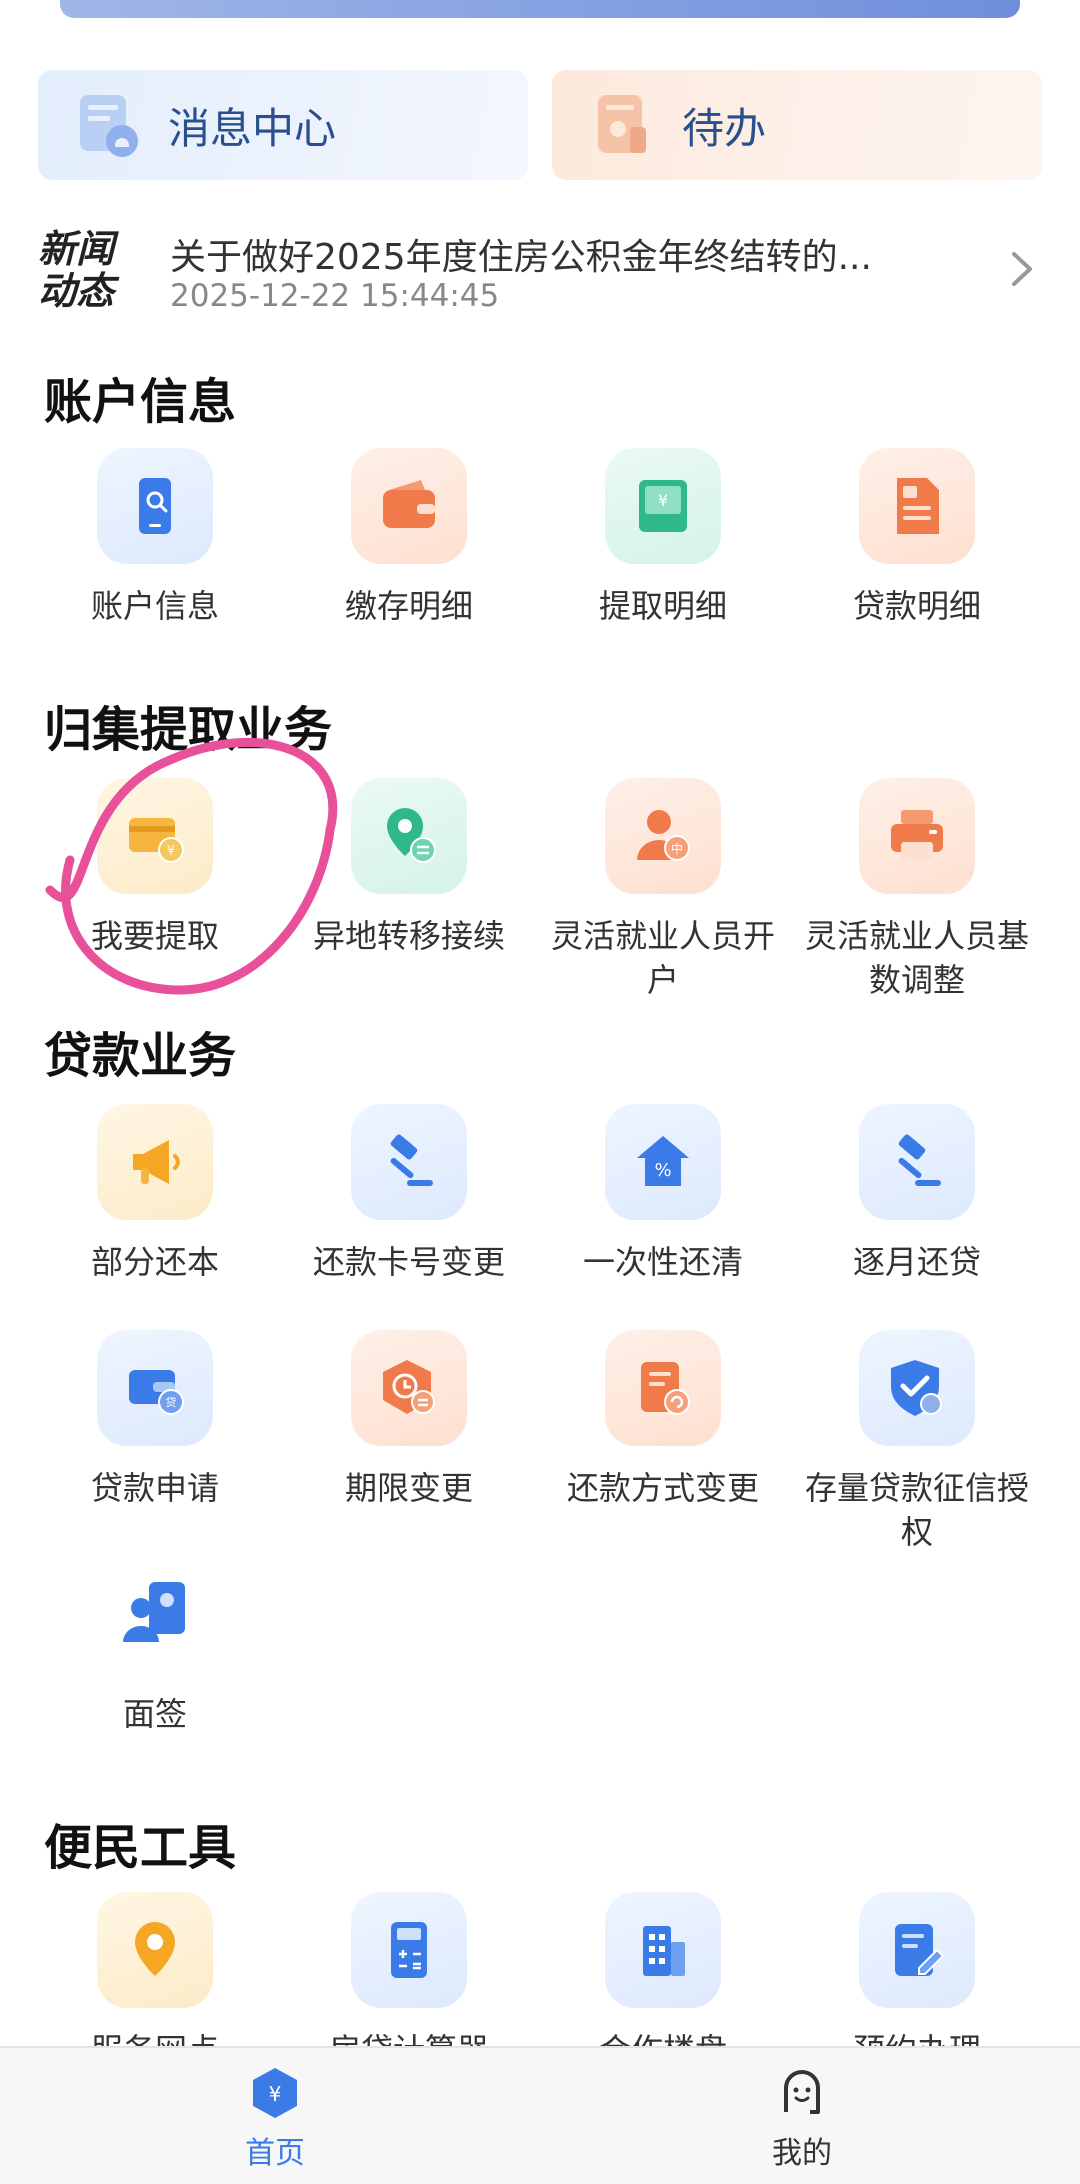 The width and height of the screenshot is (1080, 2184). What do you see at coordinates (154, 1488) in the screenshot?
I see `grid-item-label: 贷款申请` at bounding box center [154, 1488].